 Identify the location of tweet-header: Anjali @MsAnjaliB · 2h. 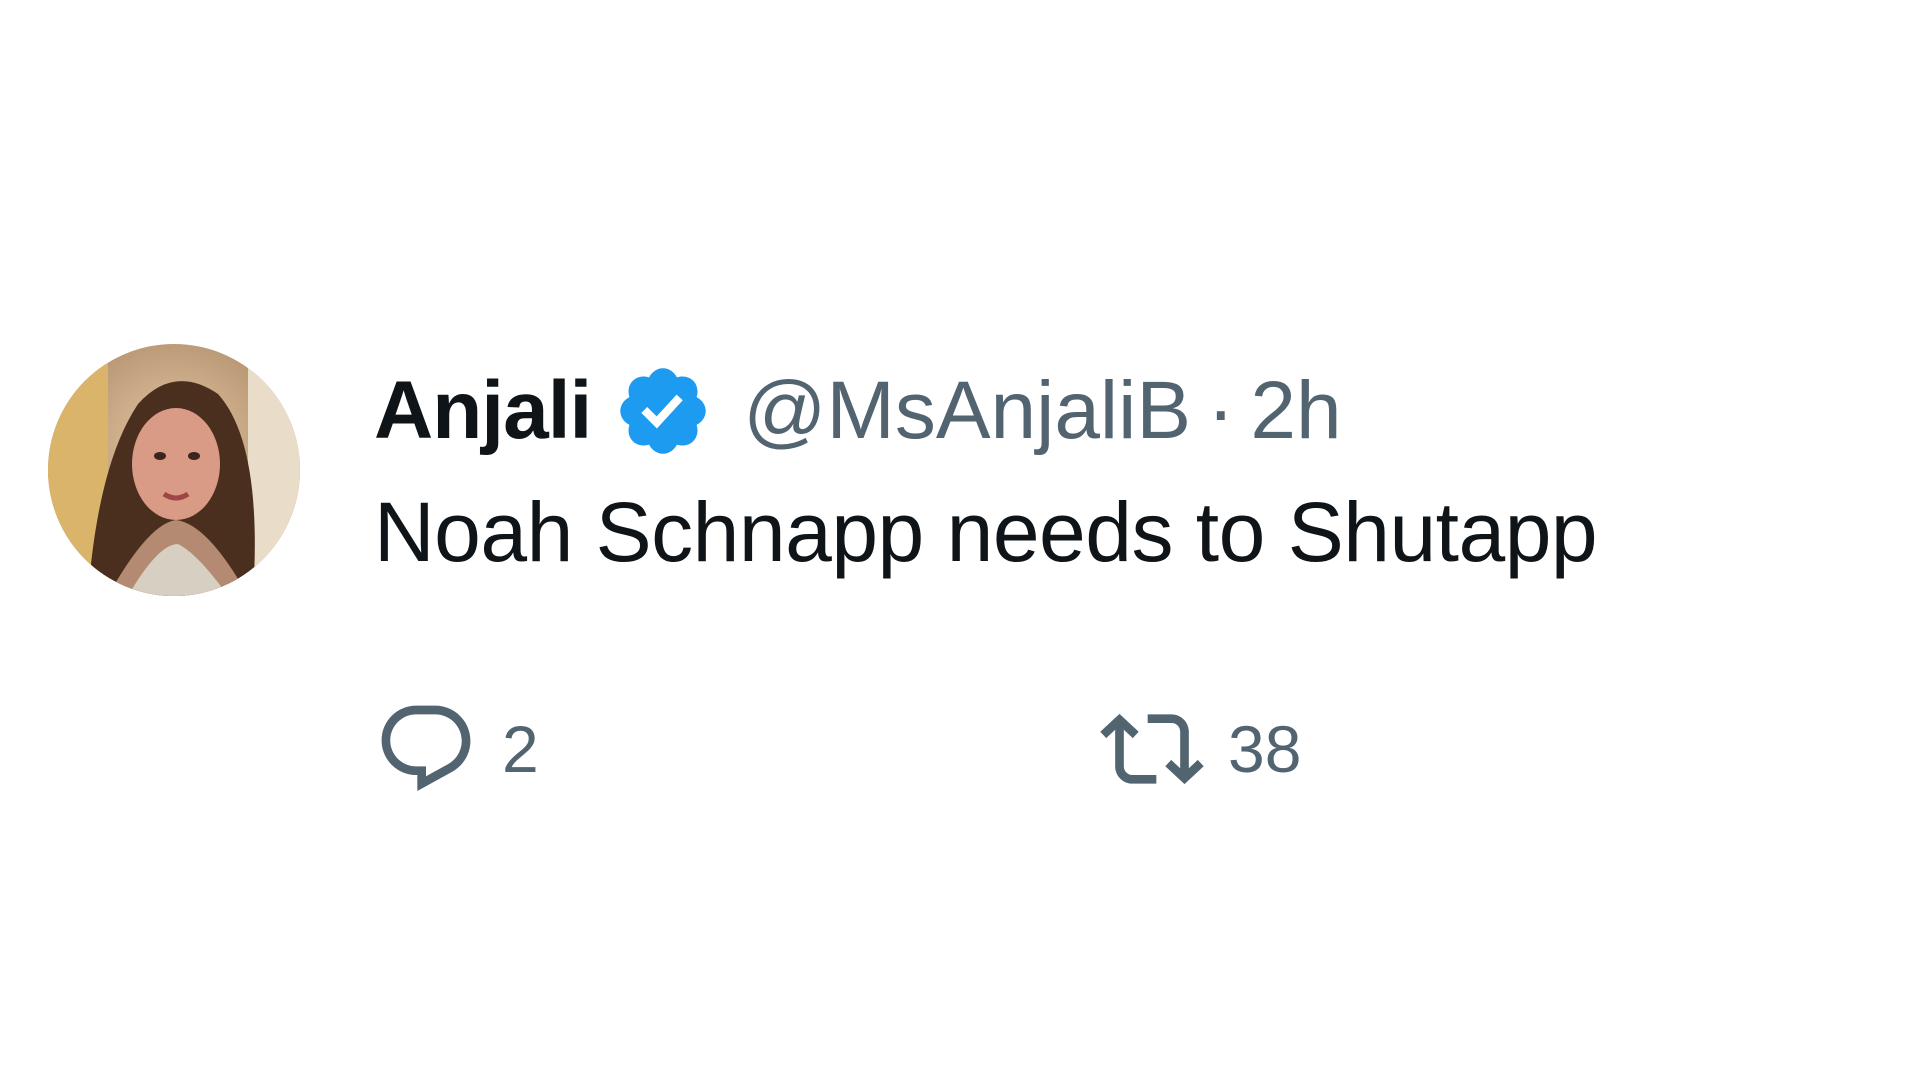
(1111, 411).